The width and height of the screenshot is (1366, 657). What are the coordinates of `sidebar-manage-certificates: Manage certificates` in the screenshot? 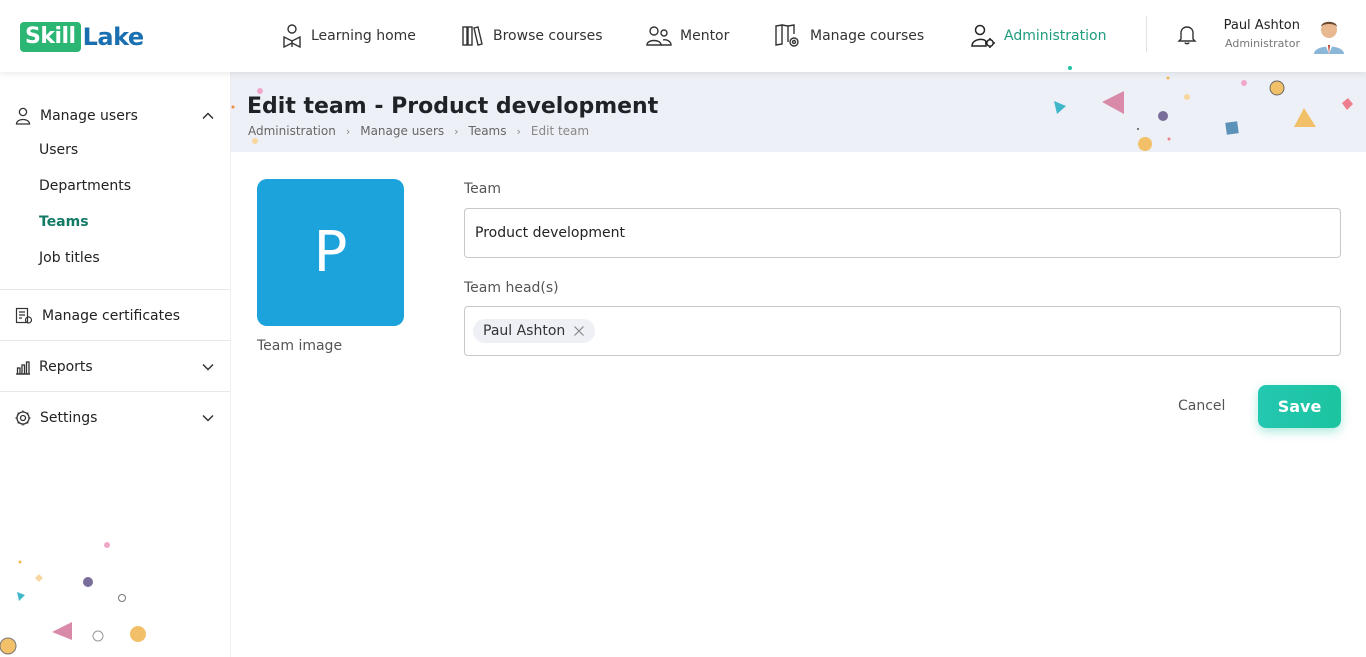 It's located at (115, 316).